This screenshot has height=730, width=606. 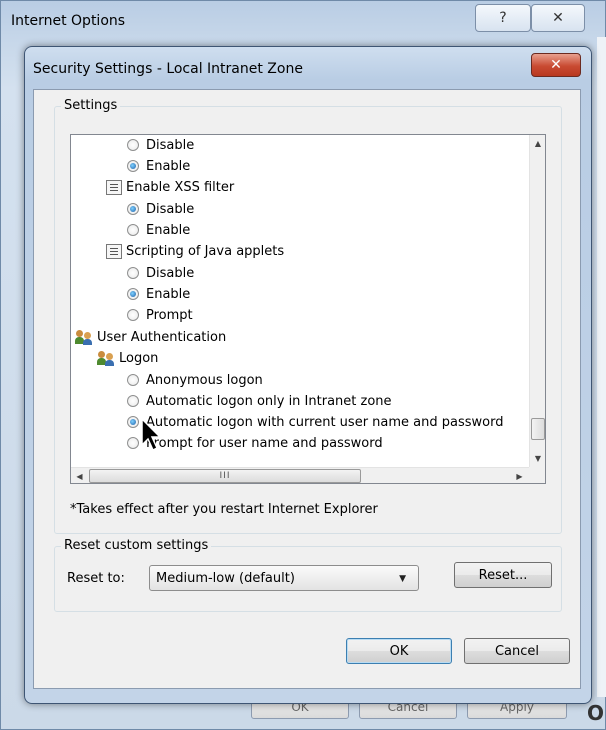 I want to click on ok-button: OK, so click(x=399, y=651).